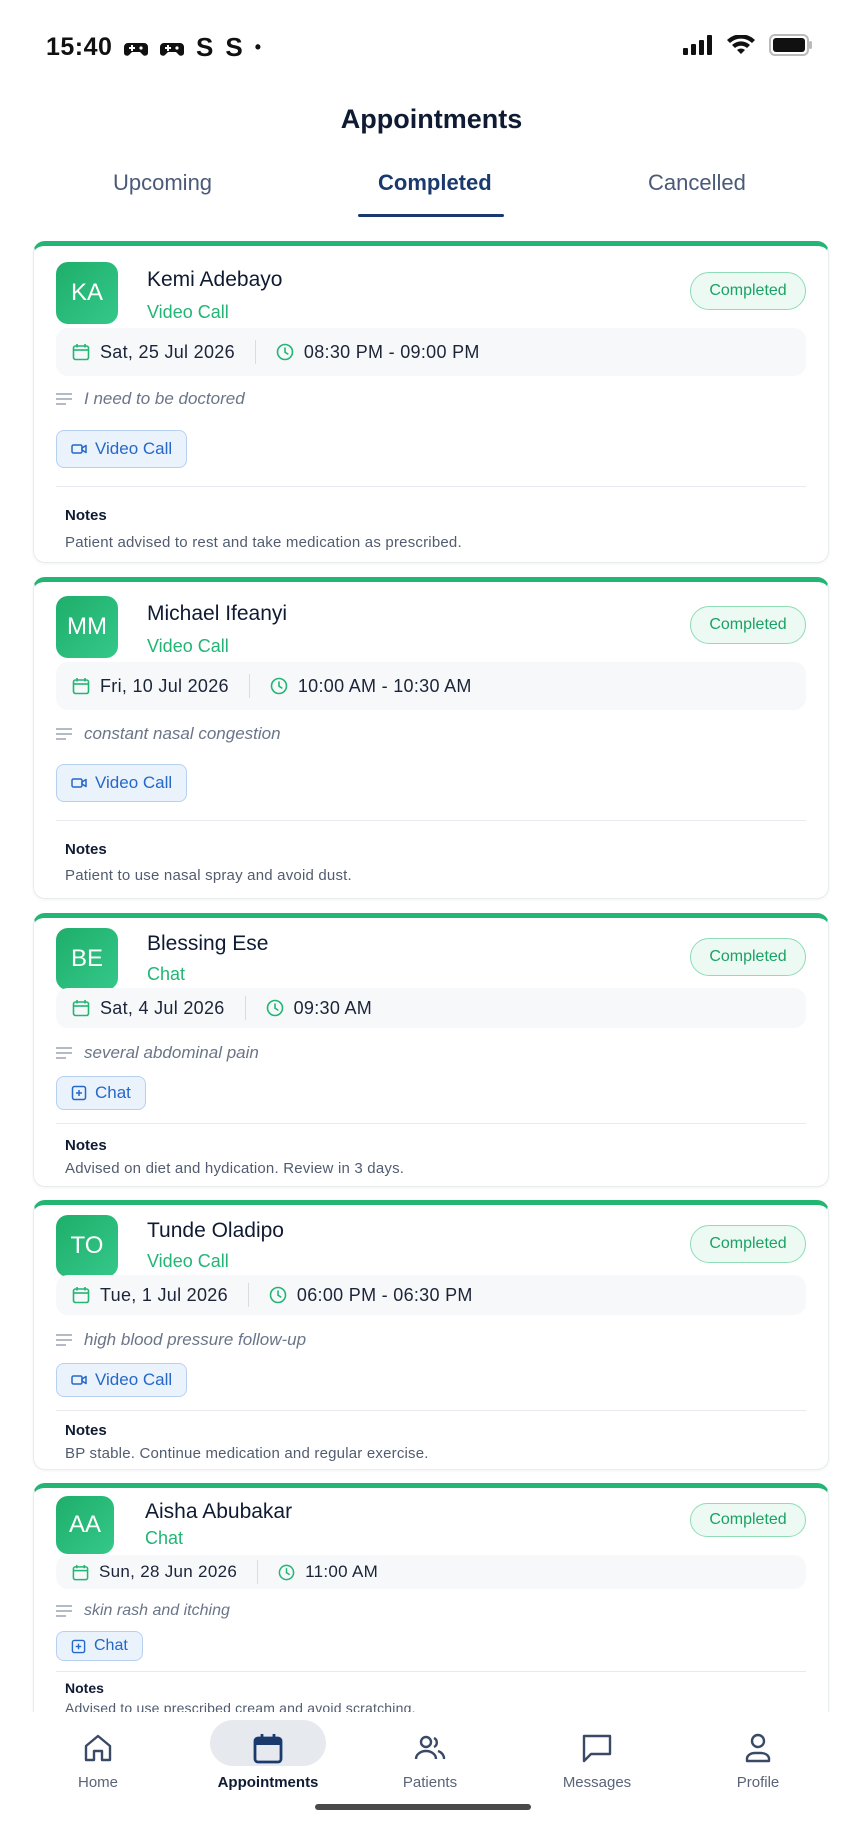  What do you see at coordinates (431, 1008) in the screenshot?
I see `date-time-row: Sat, 4 Jul 2026 09:30 AM` at bounding box center [431, 1008].